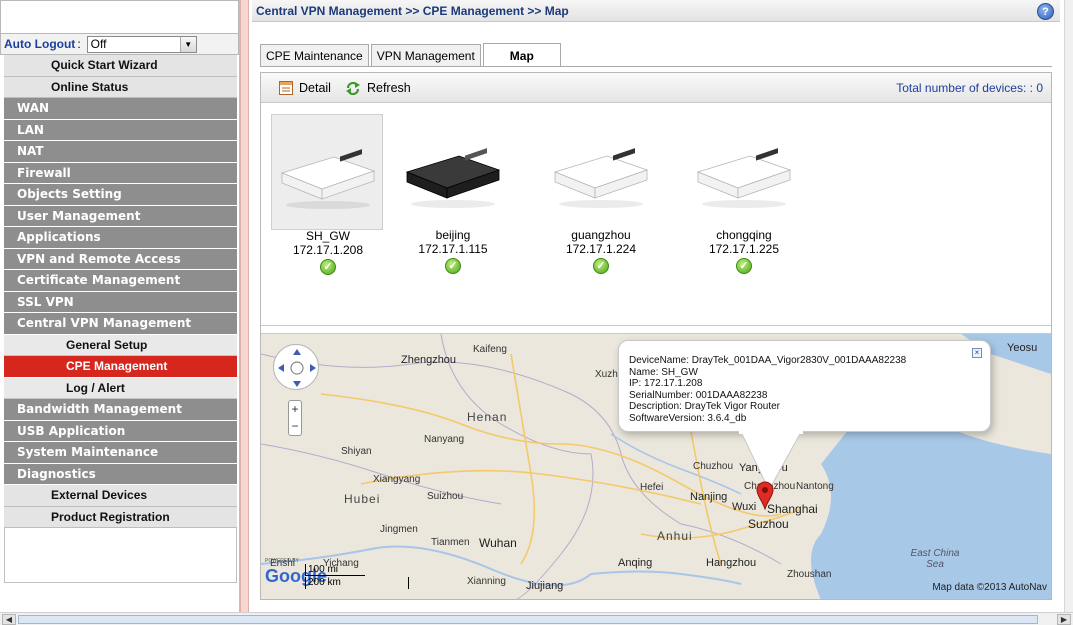 The width and height of the screenshot is (1073, 625). Describe the element at coordinates (314, 55) in the screenshot. I see `tab-cpe-maintenance: CPE Maintenance` at that location.